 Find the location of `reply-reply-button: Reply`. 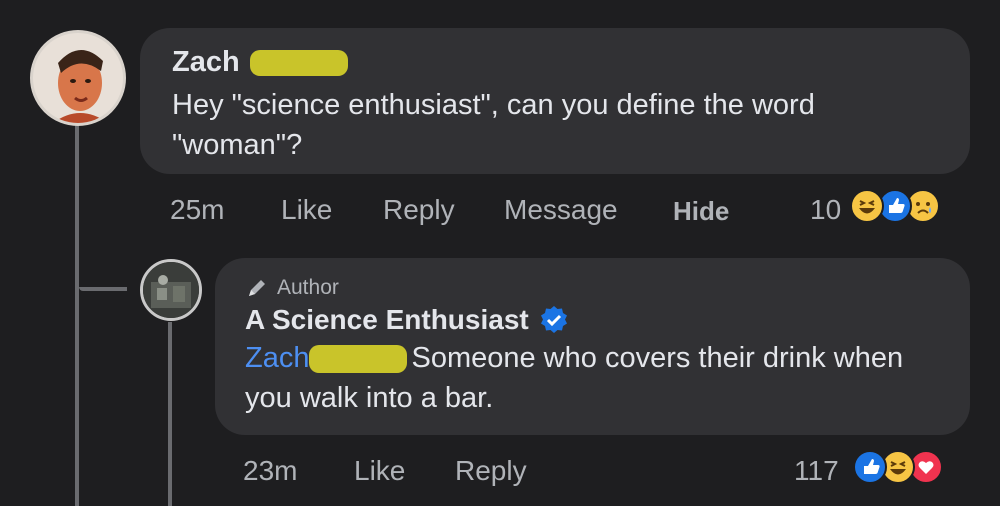

reply-reply-button: Reply is located at coordinates (491, 471).